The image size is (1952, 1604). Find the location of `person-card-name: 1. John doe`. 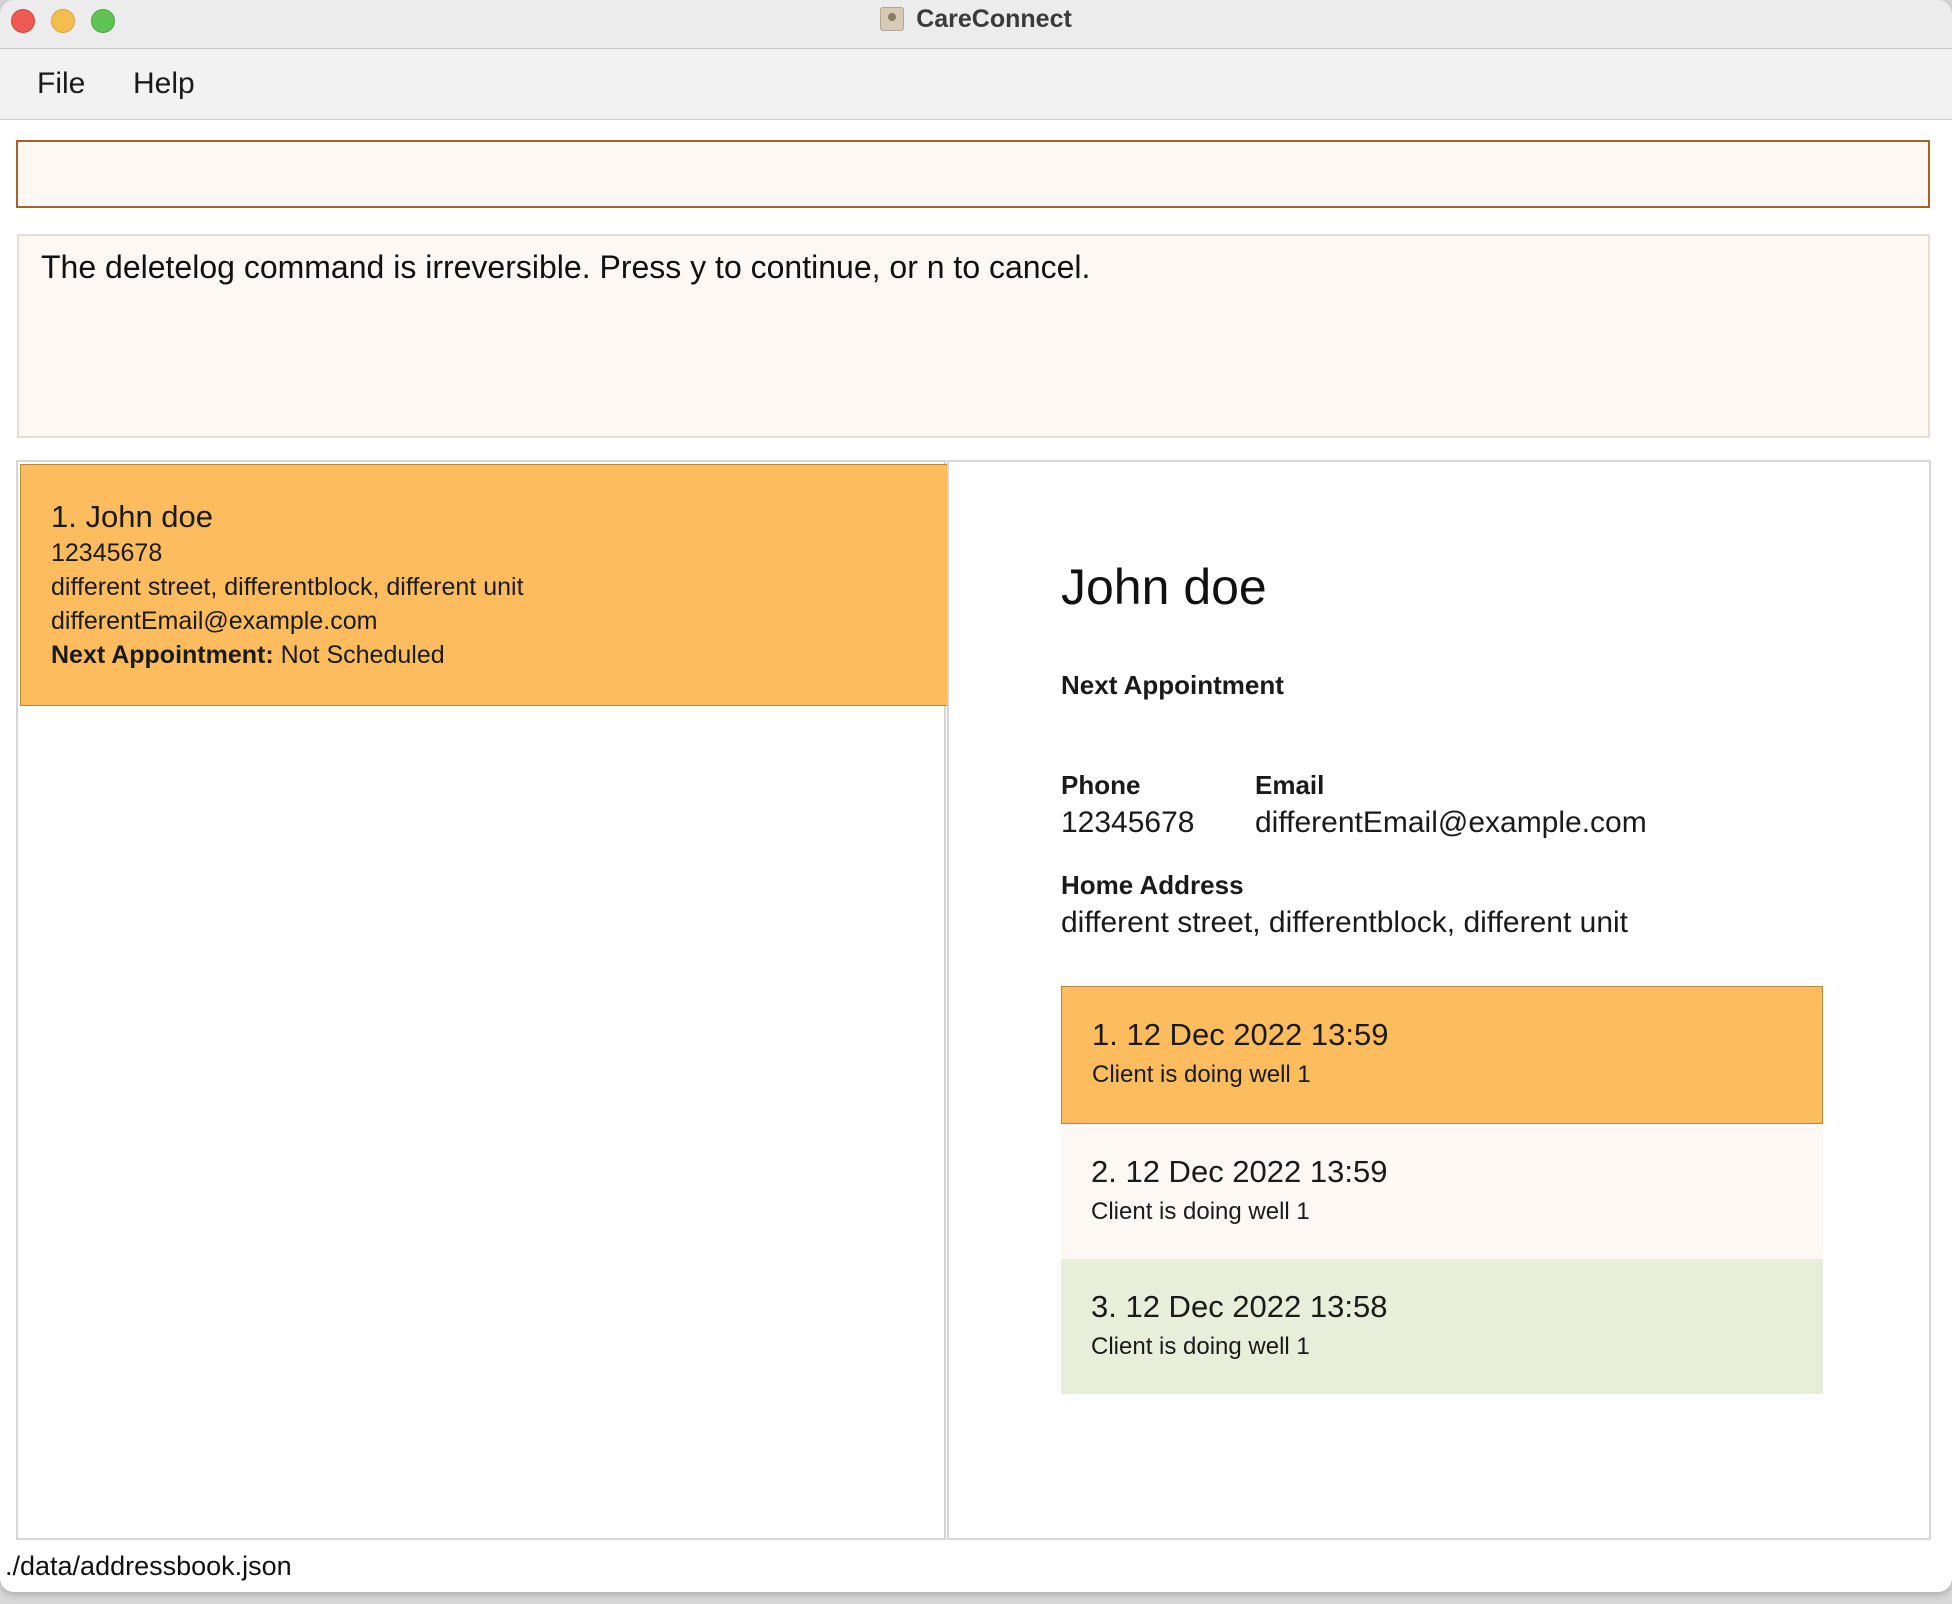

person-card-name: 1. John doe is located at coordinates (132, 516).